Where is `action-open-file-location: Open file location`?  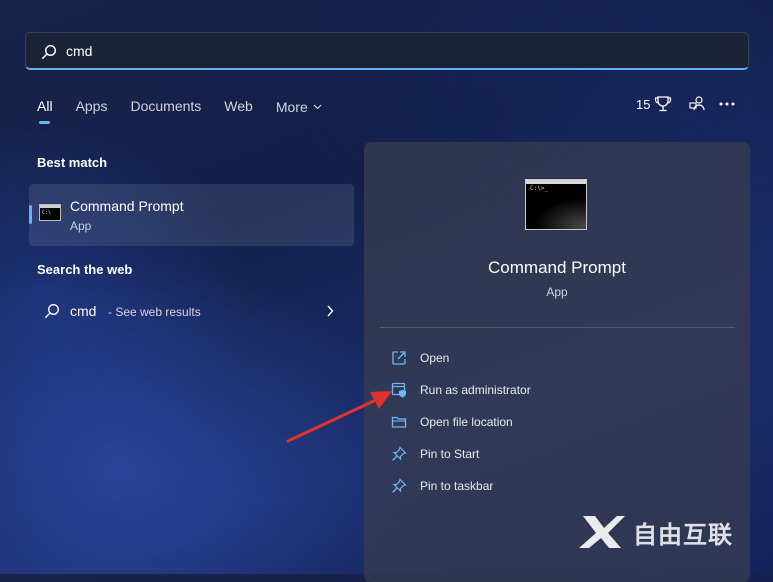
action-open-file-location: Open file location is located at coordinates (452, 422).